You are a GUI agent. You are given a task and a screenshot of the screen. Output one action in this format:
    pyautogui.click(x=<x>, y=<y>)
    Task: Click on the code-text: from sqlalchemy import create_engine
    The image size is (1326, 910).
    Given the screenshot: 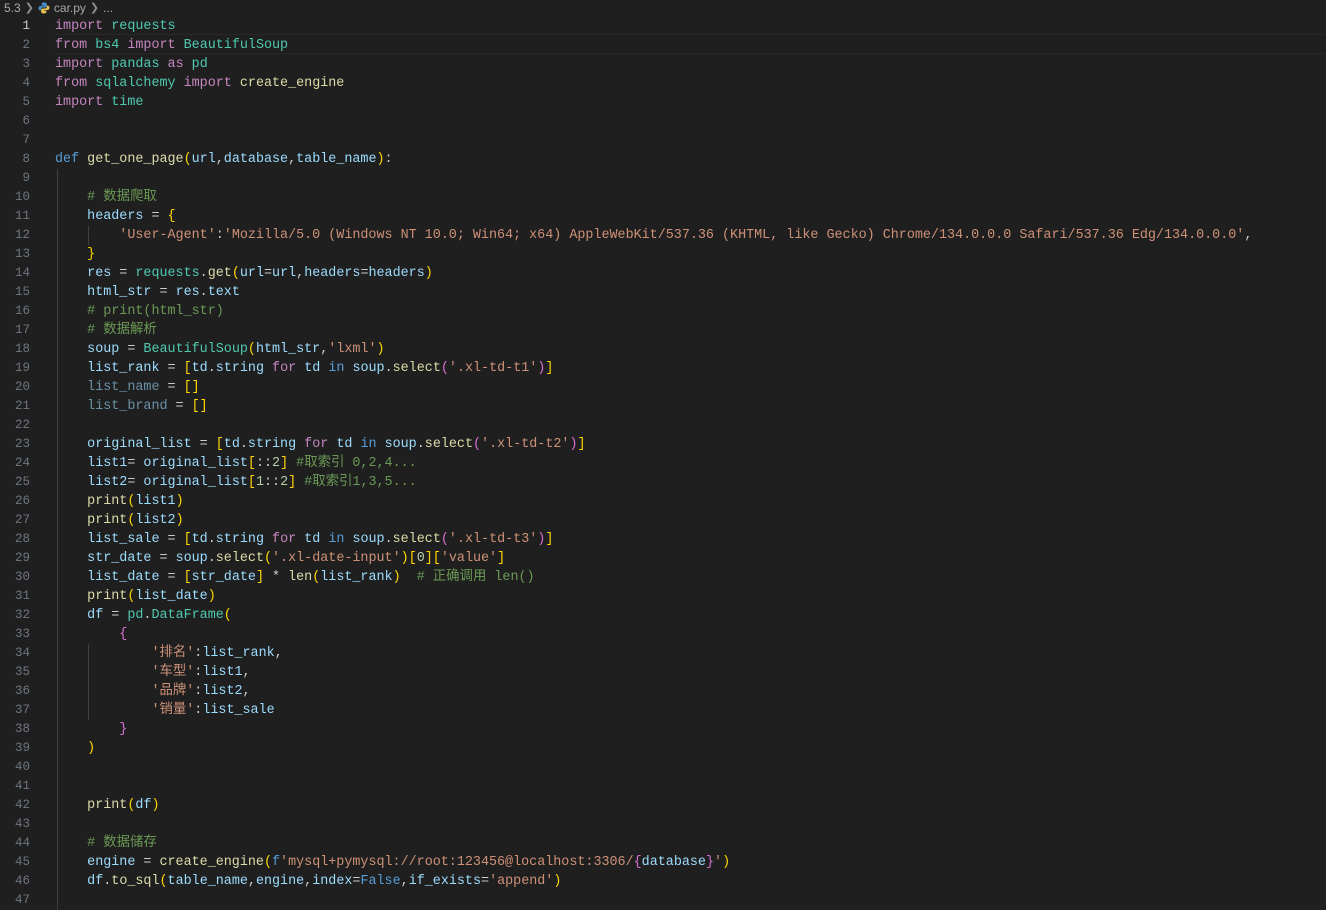 What is the action you would take?
    pyautogui.click(x=199, y=83)
    